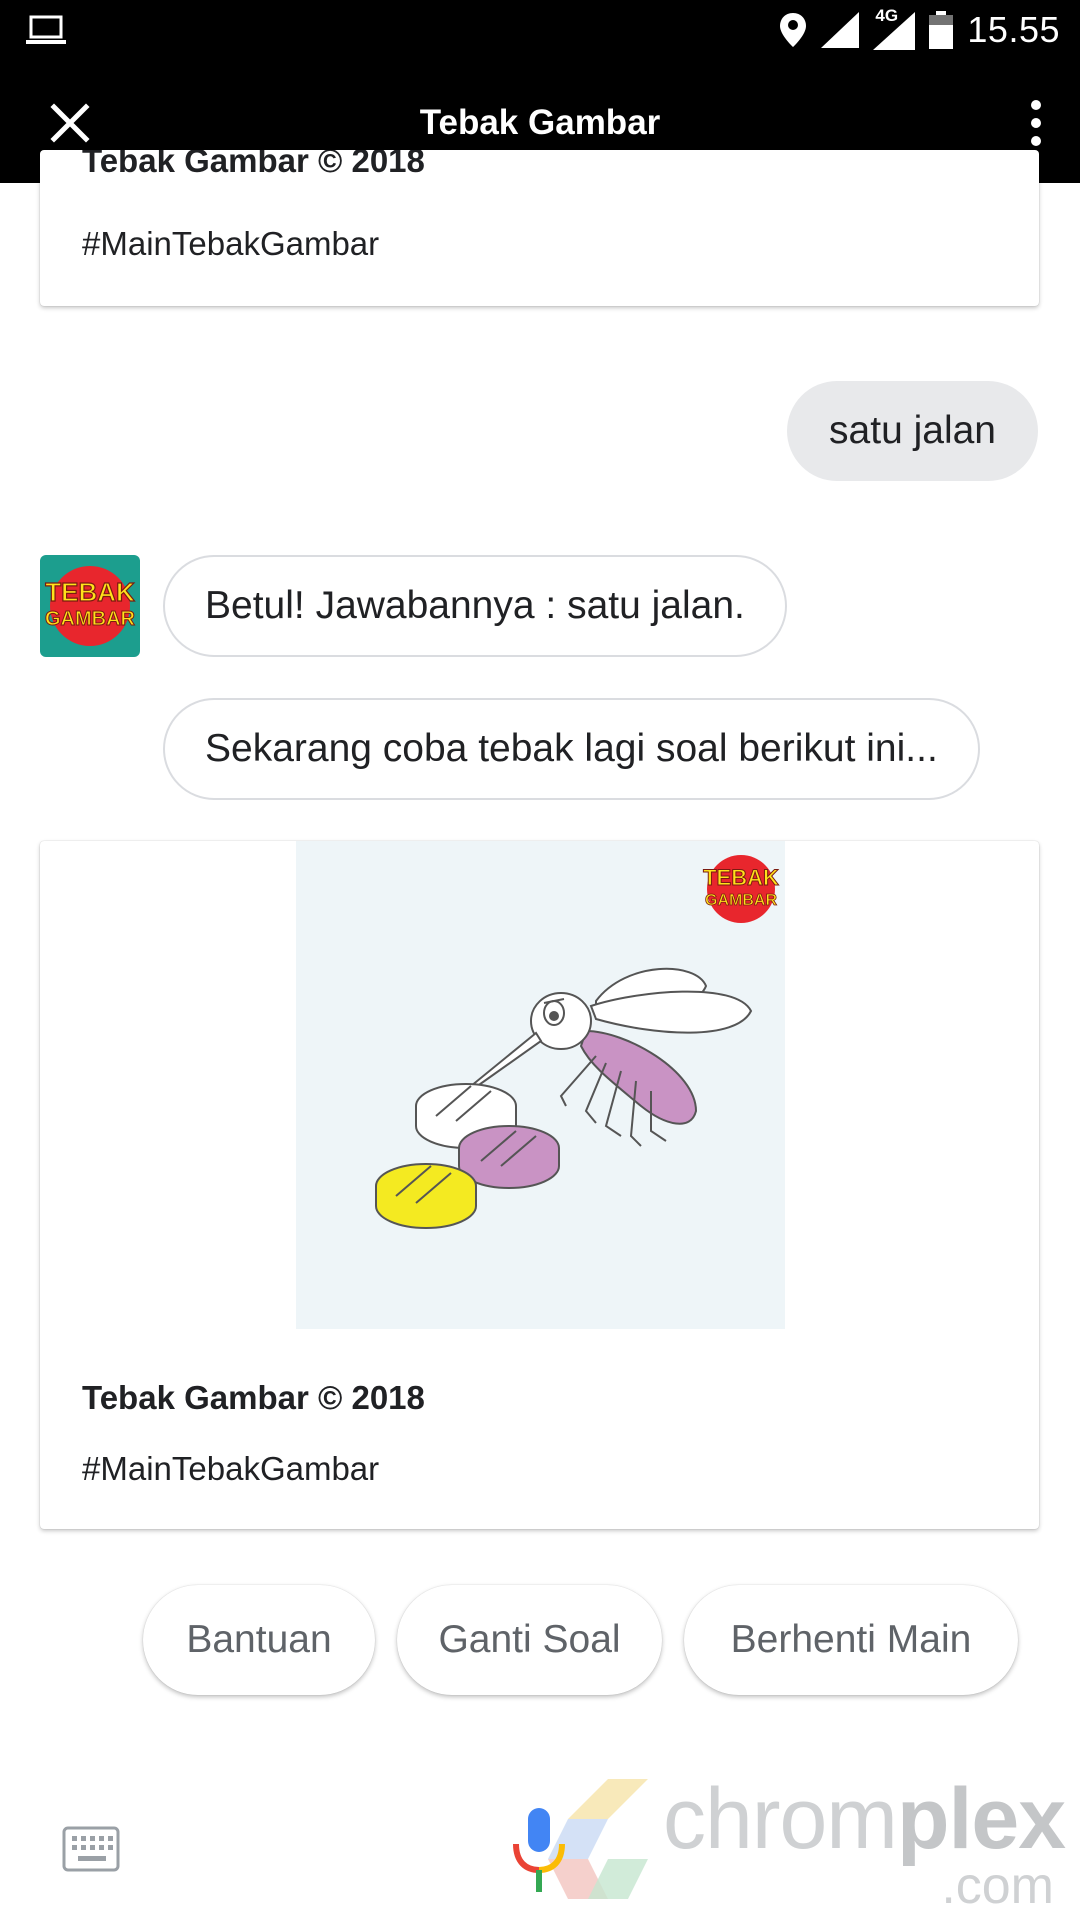 This screenshot has width=1080, height=1920. I want to click on chip-bantuan: Bantuan, so click(259, 1640).